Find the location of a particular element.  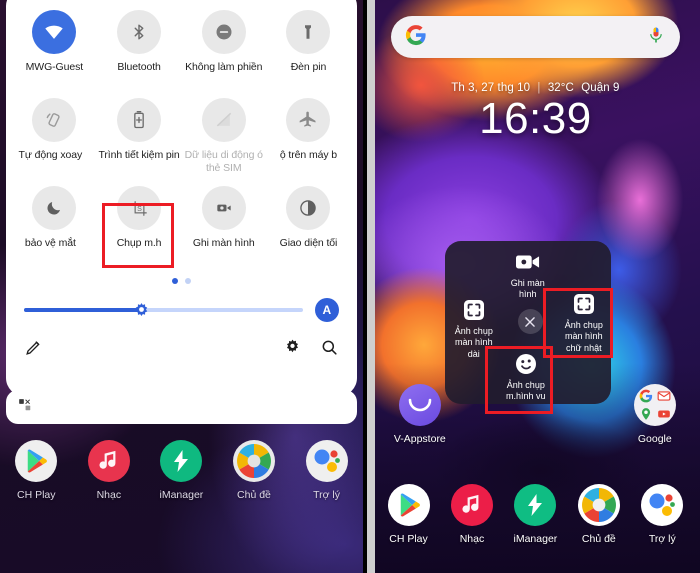

qs-tile-screen-record: Ghi màn hình is located at coordinates (223, 226).